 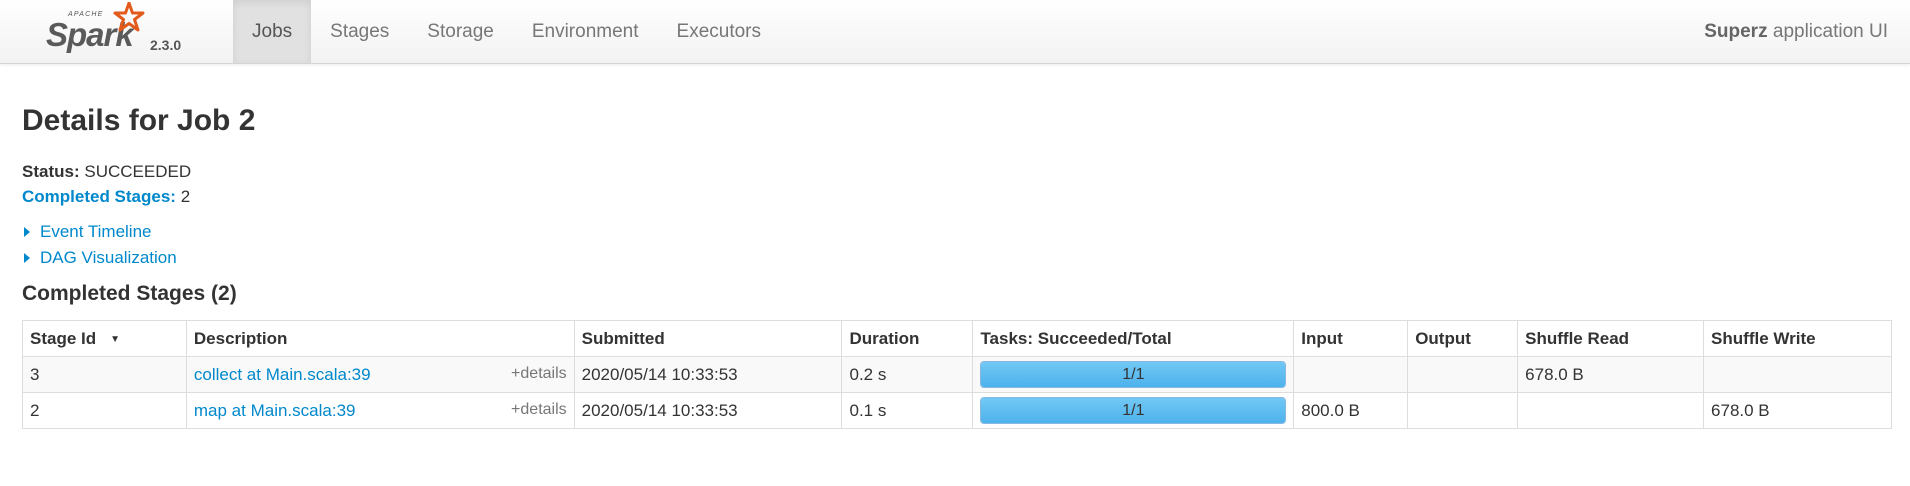 I want to click on stage-id-cell: 3, so click(x=104, y=374).